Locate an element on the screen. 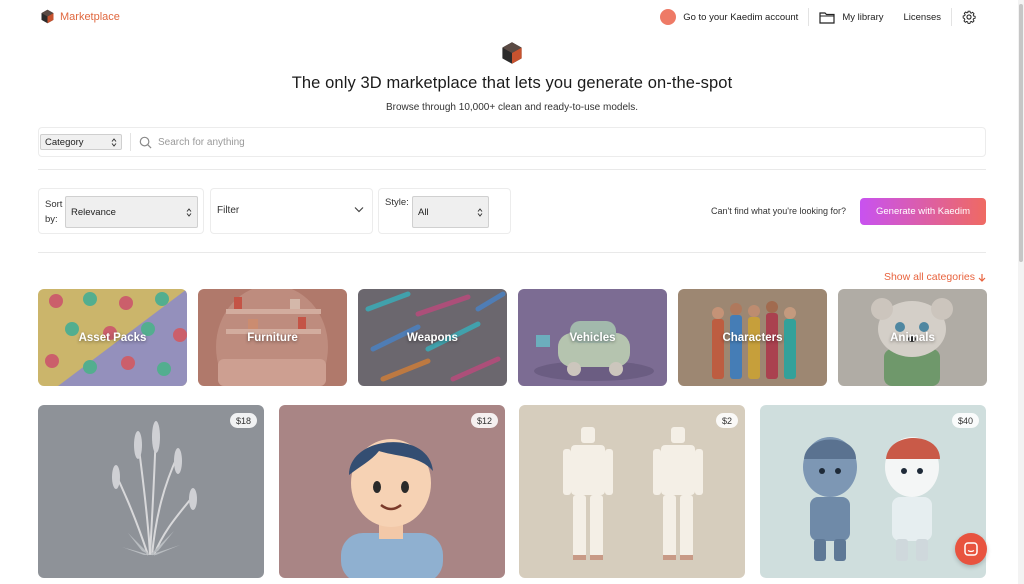  style-control: Style: All is located at coordinates (444, 211).